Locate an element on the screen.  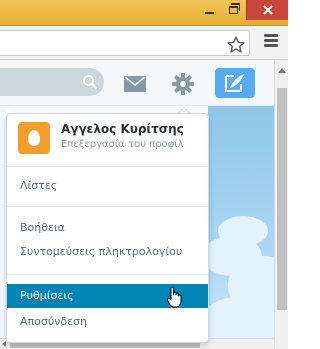
mail-icon is located at coordinates (135, 84).